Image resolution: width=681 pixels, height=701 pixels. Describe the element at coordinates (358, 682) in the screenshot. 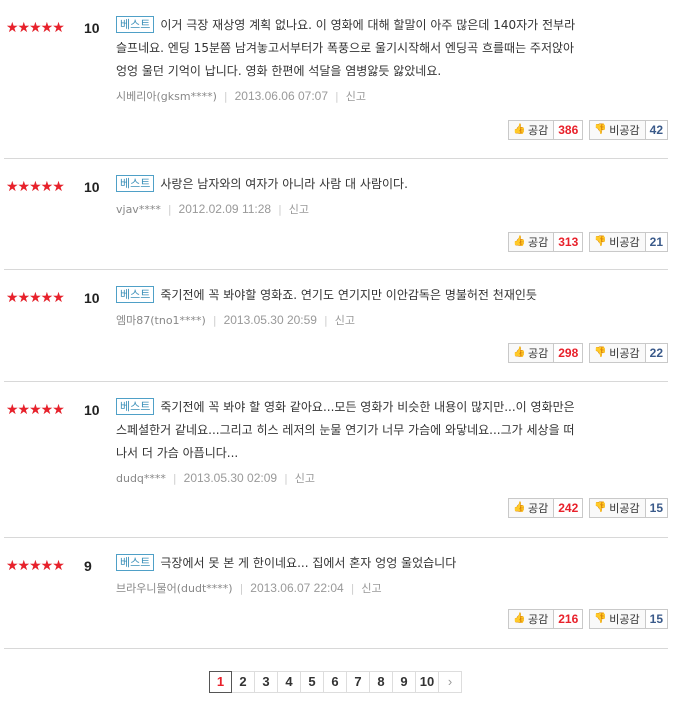

I see `page-link-7: 7` at that location.